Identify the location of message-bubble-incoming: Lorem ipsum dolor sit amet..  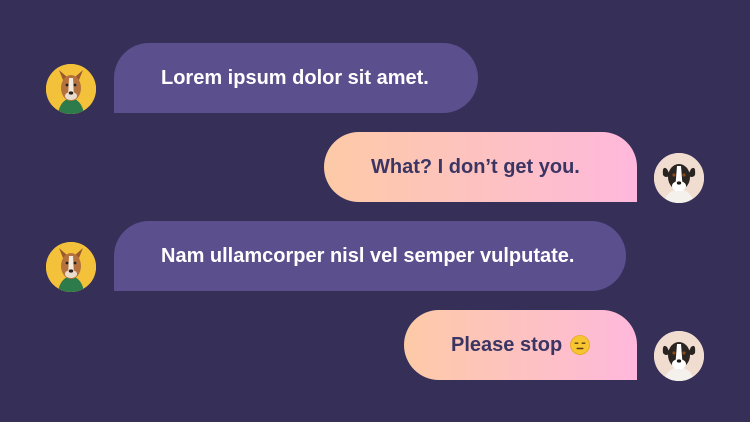
(296, 78).